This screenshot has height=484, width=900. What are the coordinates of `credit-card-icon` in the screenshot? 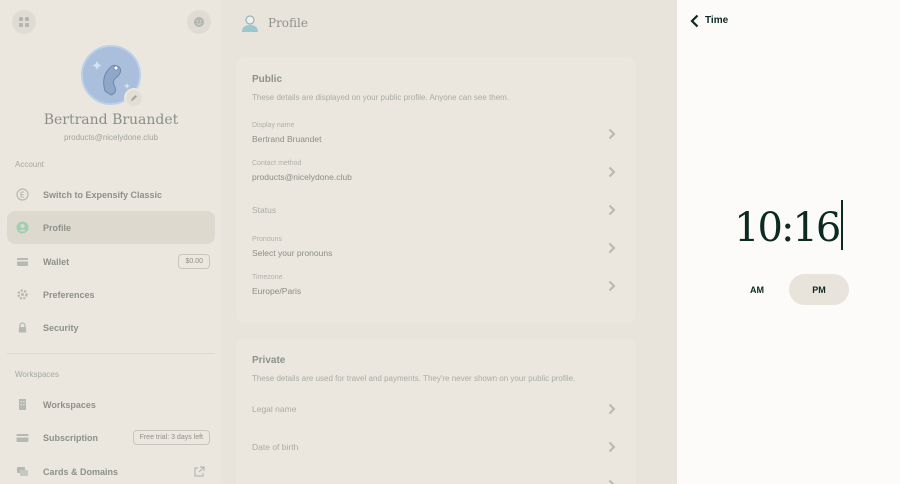 It's located at (22, 437).